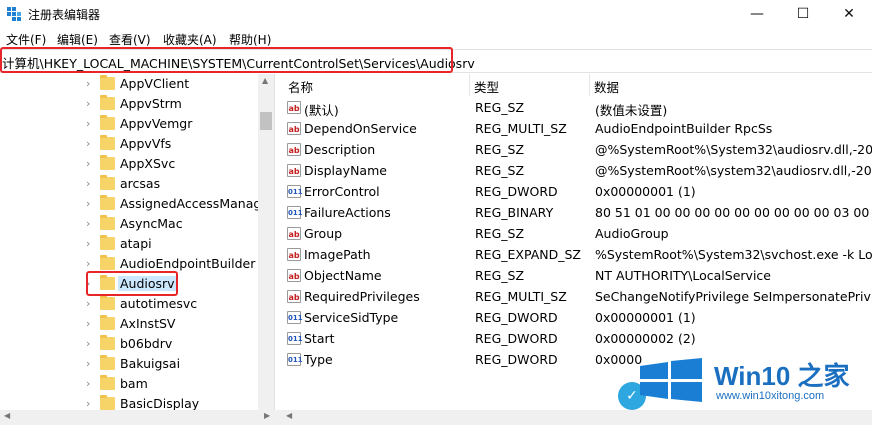 Image resolution: width=872 pixels, height=425 pixels. What do you see at coordinates (731, 85) in the screenshot?
I see `column-header-data: 数据` at bounding box center [731, 85].